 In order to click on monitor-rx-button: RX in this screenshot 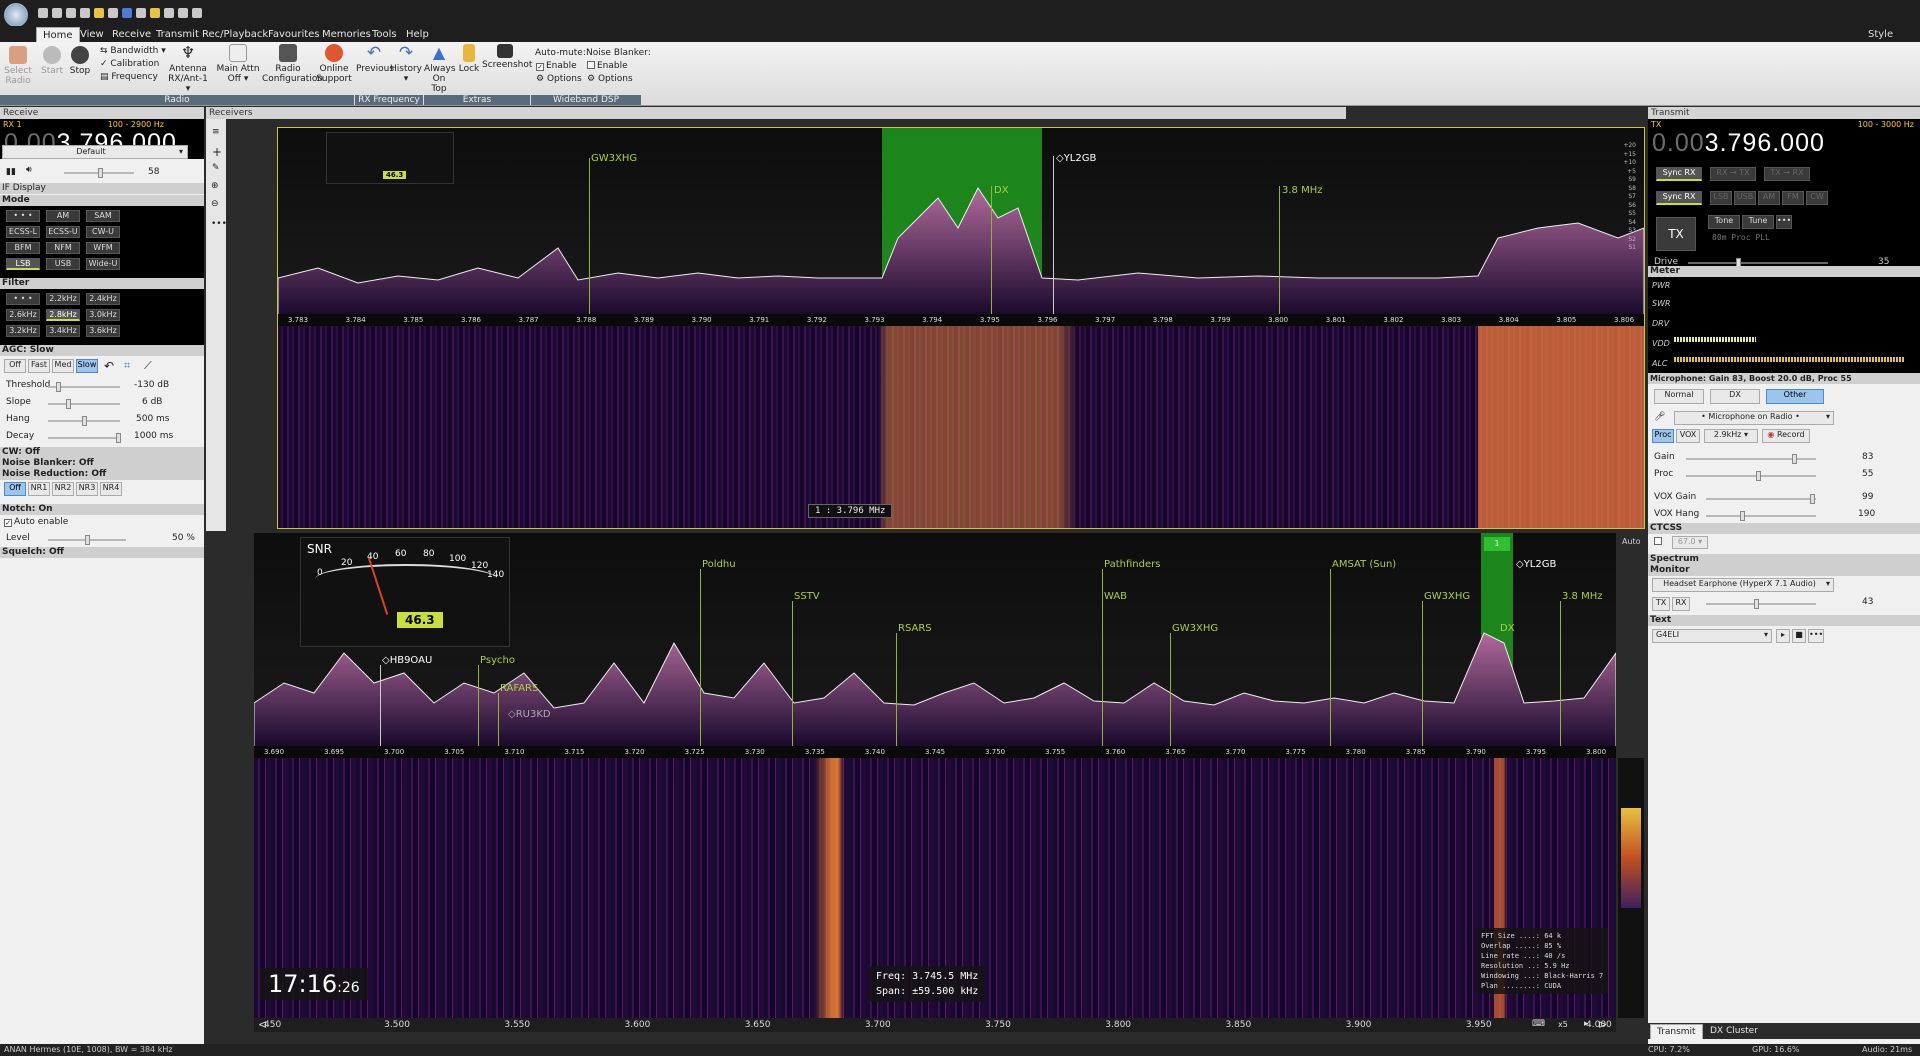, I will do `click(1681, 604)`.